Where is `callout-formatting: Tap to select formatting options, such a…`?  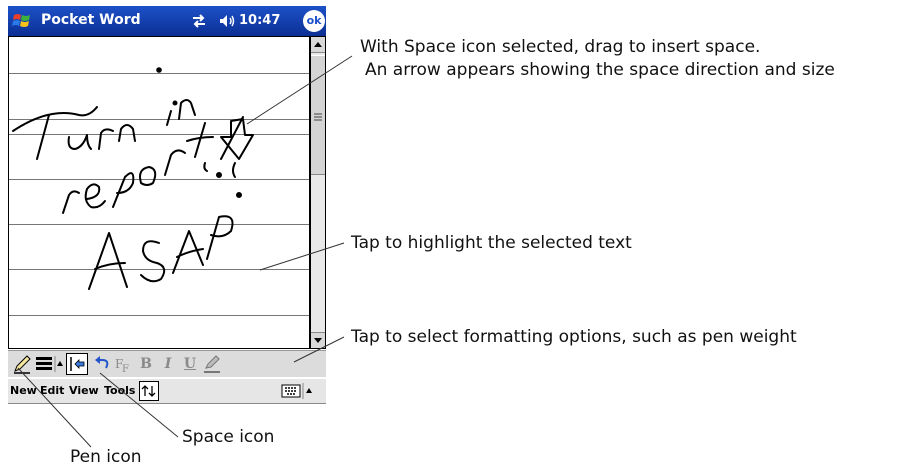
callout-formatting: Tap to select formatting options, such a… is located at coordinates (574, 337).